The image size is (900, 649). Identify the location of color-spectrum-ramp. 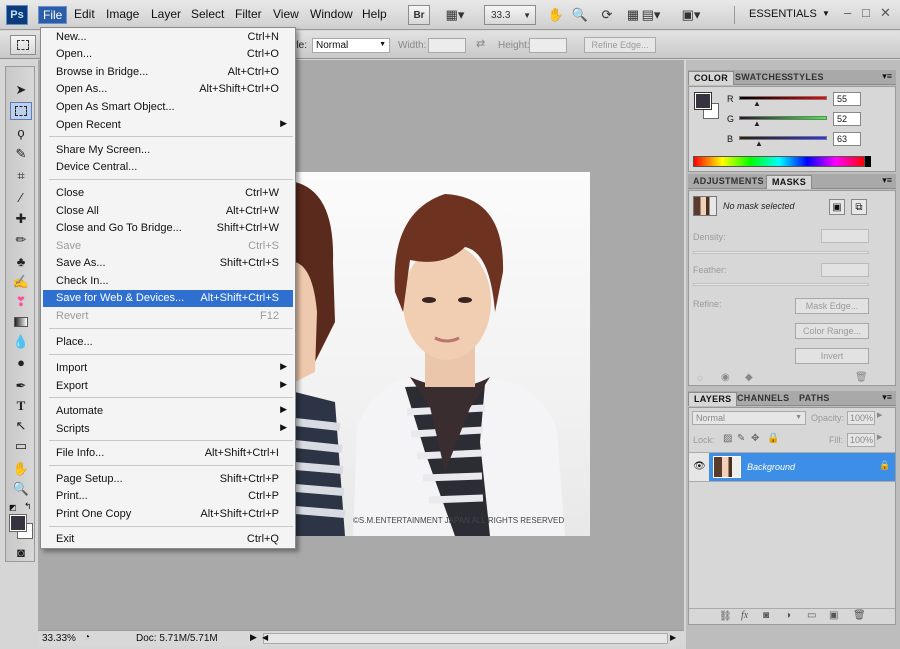
(779, 161).